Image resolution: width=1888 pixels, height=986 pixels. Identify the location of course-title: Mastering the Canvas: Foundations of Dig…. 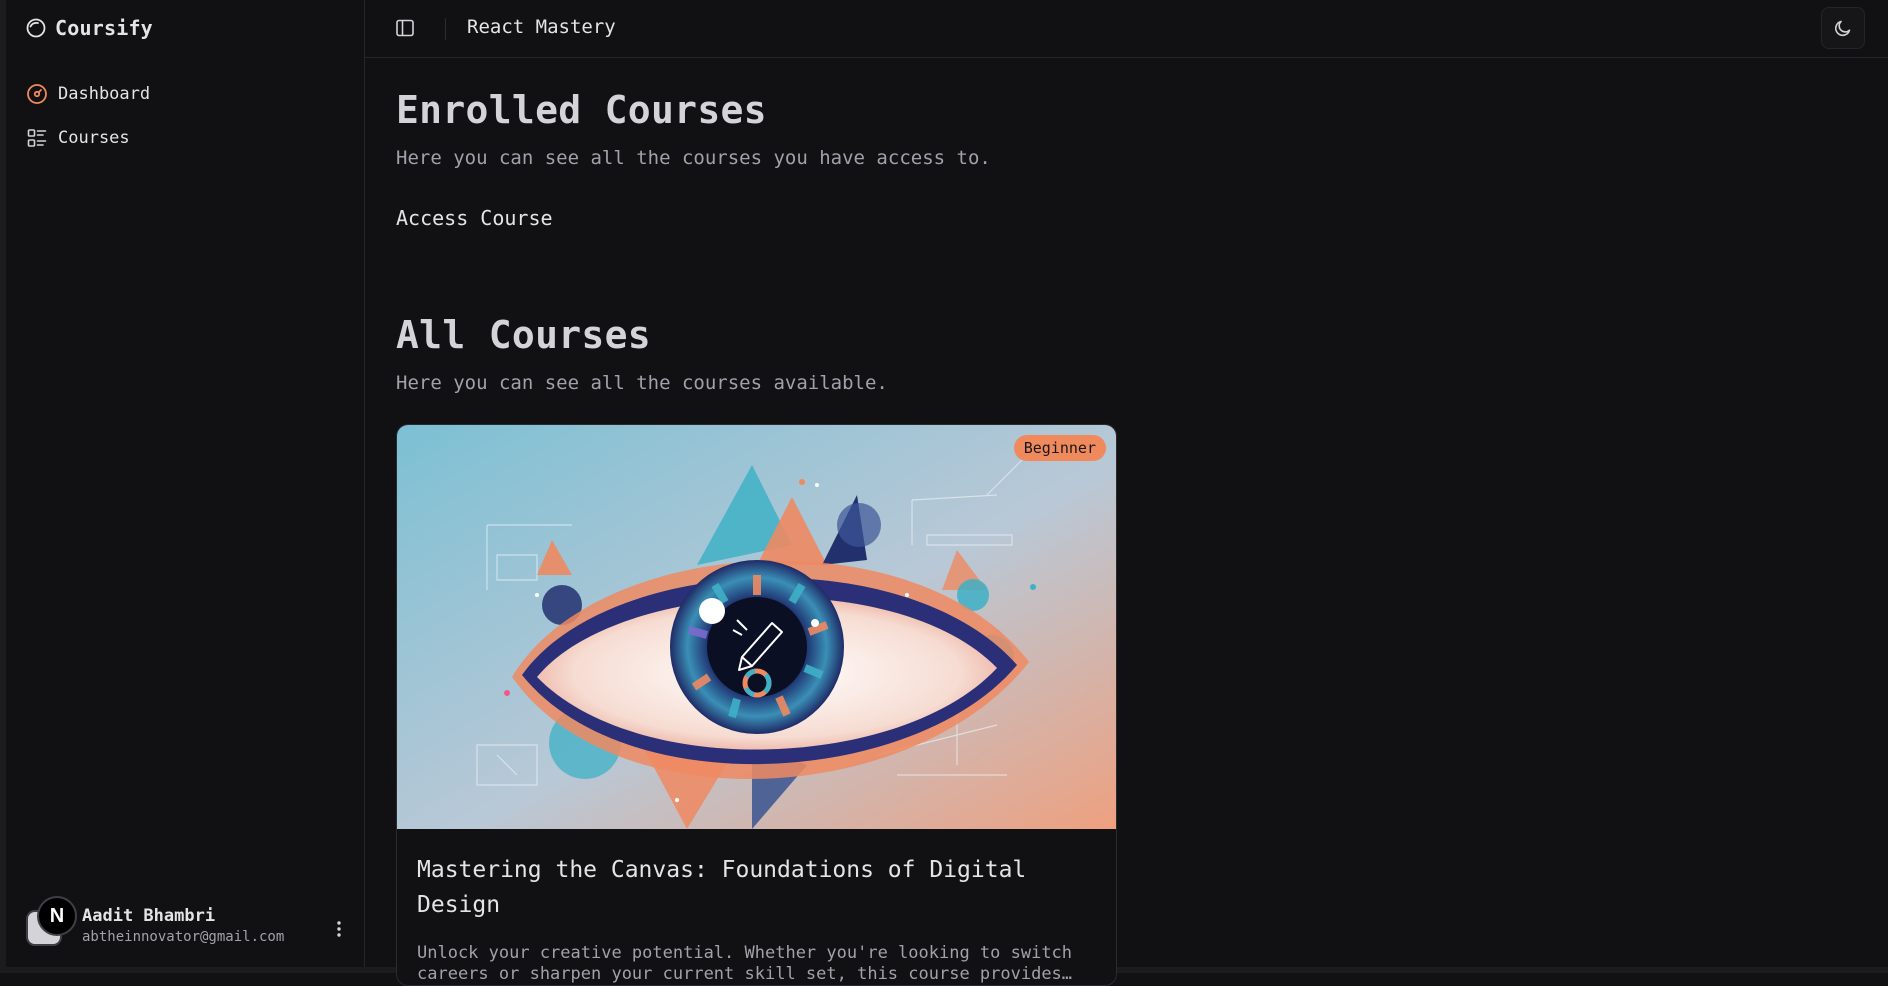
(722, 887).